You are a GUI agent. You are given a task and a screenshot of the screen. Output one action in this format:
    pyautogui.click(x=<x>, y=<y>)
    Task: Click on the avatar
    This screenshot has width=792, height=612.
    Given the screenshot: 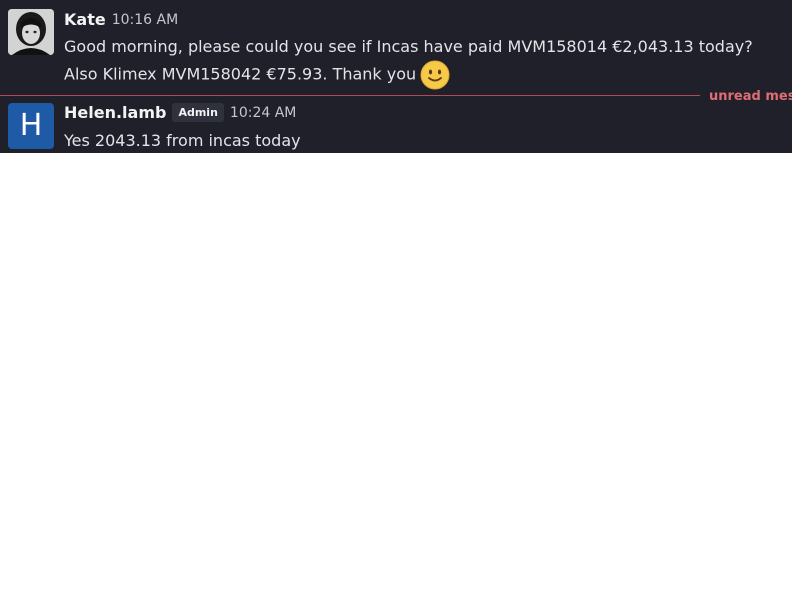 What is the action you would take?
    pyautogui.click(x=31, y=32)
    